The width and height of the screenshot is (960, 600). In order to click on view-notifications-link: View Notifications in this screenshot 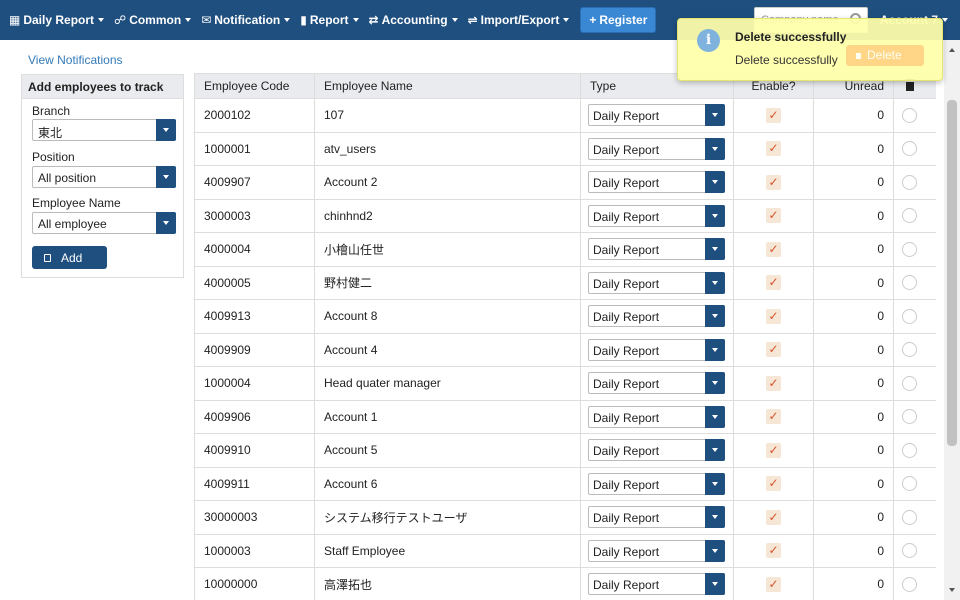, I will do `click(75, 60)`.